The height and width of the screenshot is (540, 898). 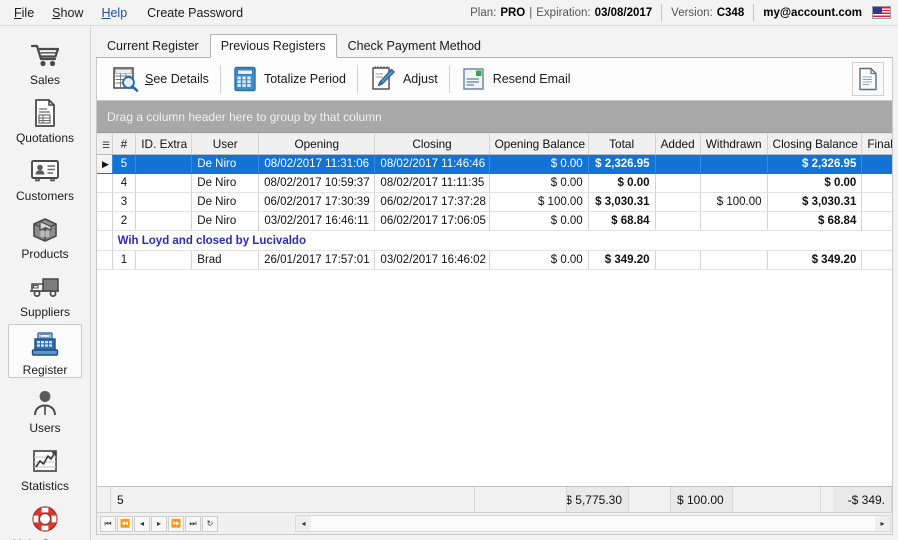 I want to click on row-indicator, so click(x=105, y=202).